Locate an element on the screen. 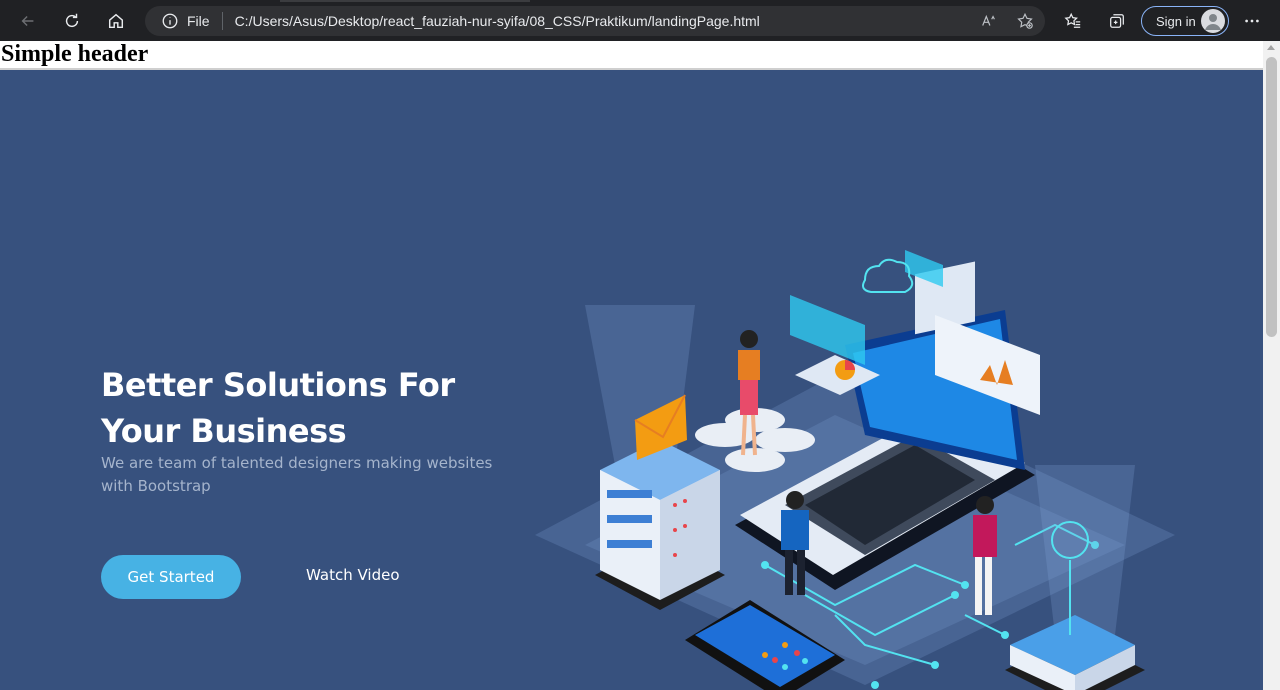 The width and height of the screenshot is (1280, 690). scroll-thumb is located at coordinates (1271, 197).